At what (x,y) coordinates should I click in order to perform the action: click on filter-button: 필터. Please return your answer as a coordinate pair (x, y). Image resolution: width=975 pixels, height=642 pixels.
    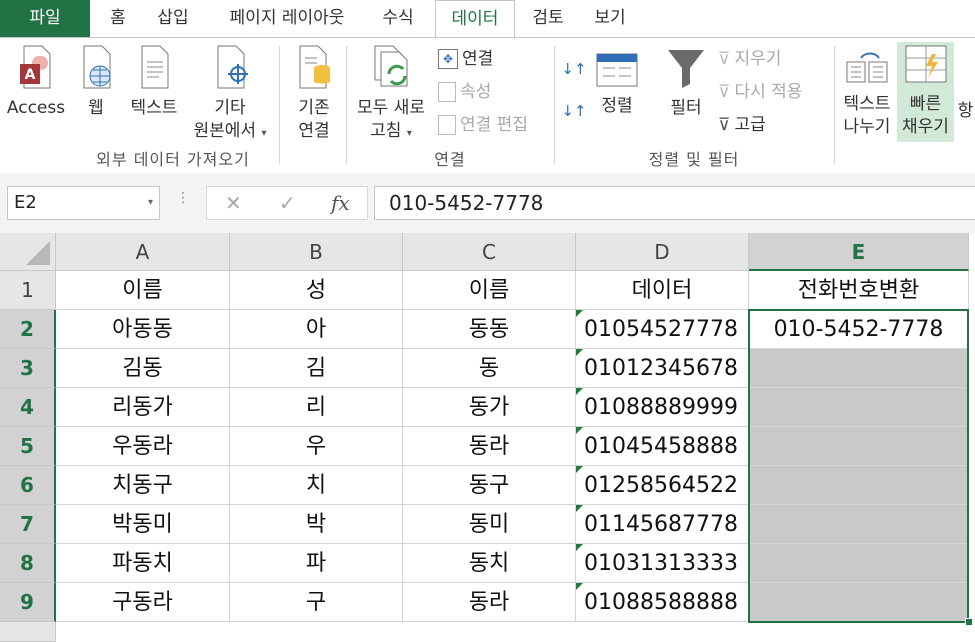
    Looking at the image, I should click on (686, 83).